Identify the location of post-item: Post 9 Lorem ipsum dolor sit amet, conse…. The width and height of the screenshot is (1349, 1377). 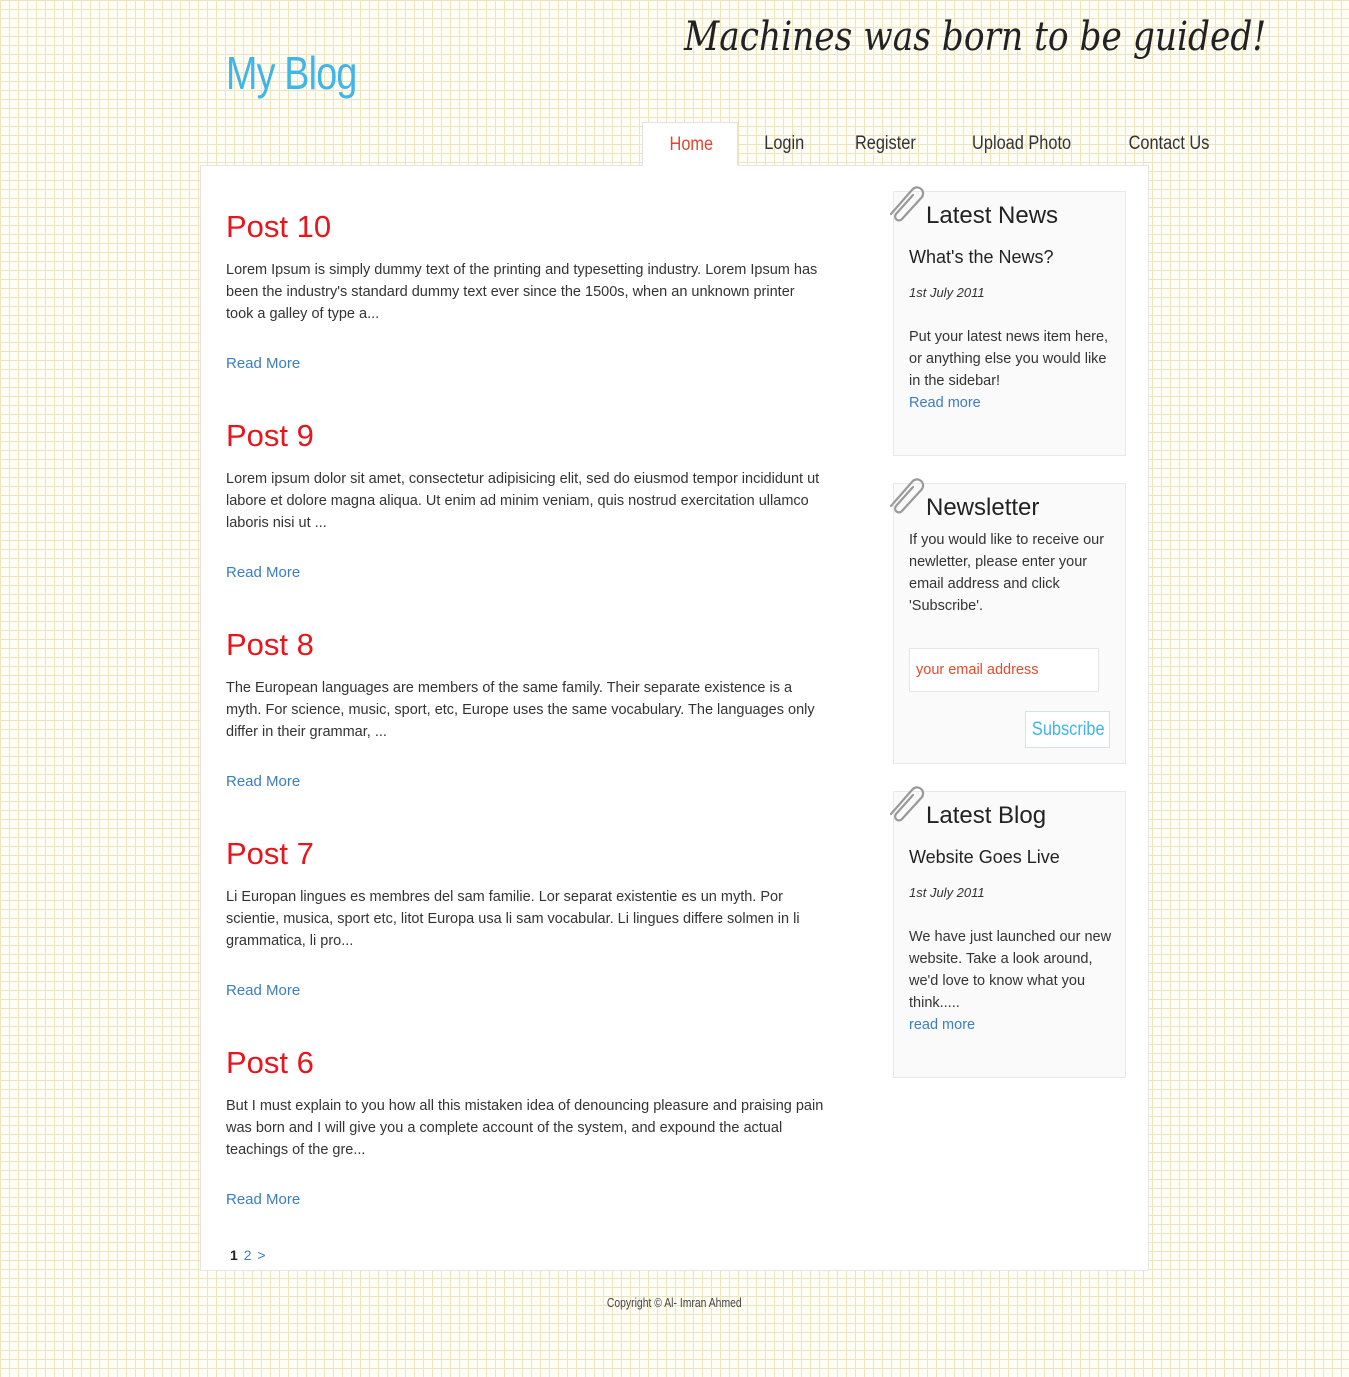
(526, 521).